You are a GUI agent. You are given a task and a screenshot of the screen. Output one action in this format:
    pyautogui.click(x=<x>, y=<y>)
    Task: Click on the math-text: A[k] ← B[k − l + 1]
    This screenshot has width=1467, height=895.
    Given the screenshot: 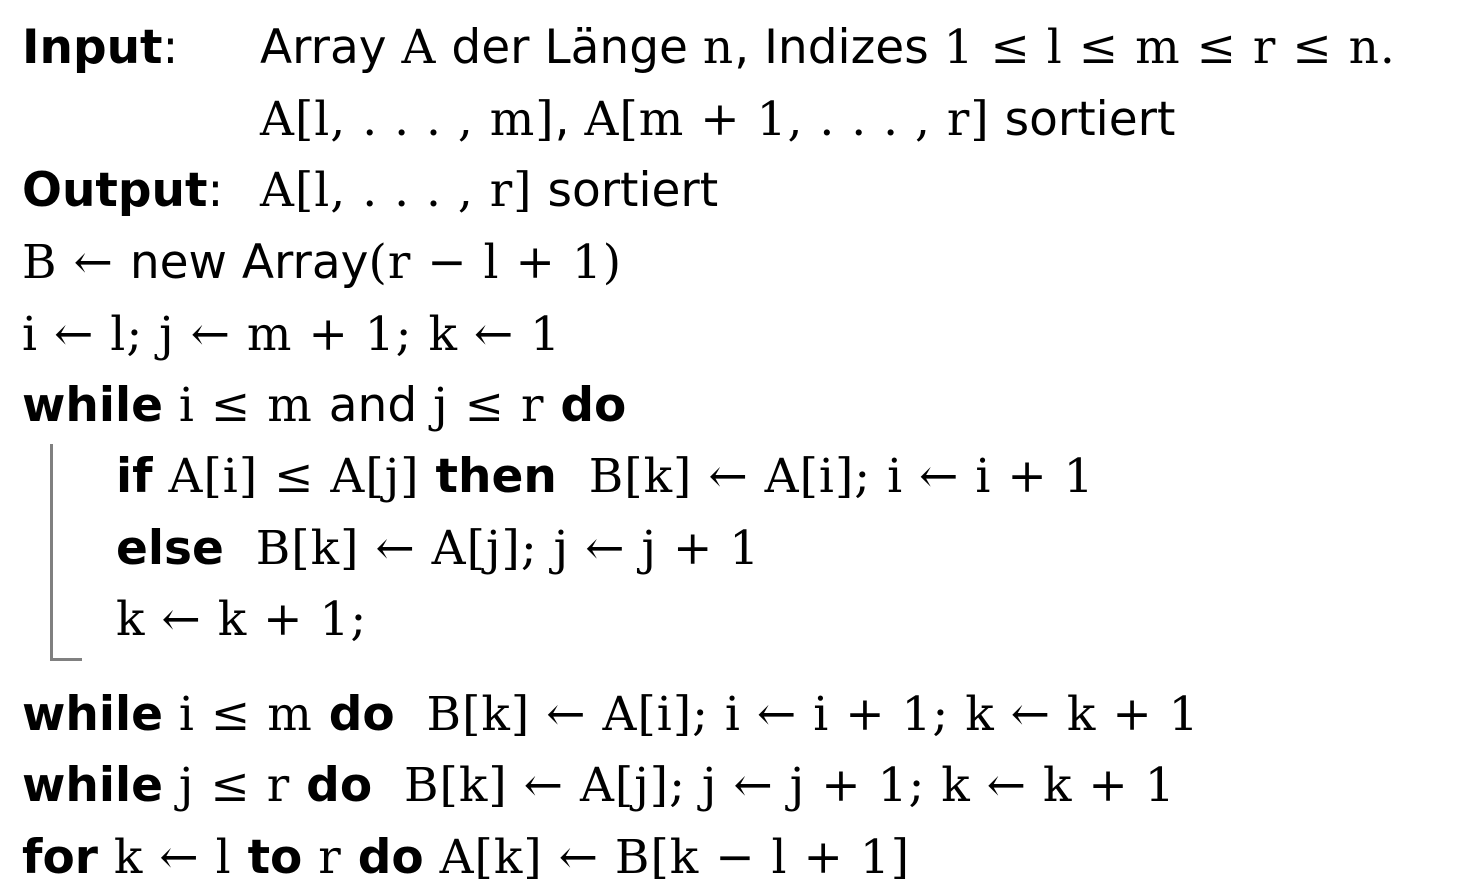 What is the action you would take?
    pyautogui.click(x=667, y=857)
    